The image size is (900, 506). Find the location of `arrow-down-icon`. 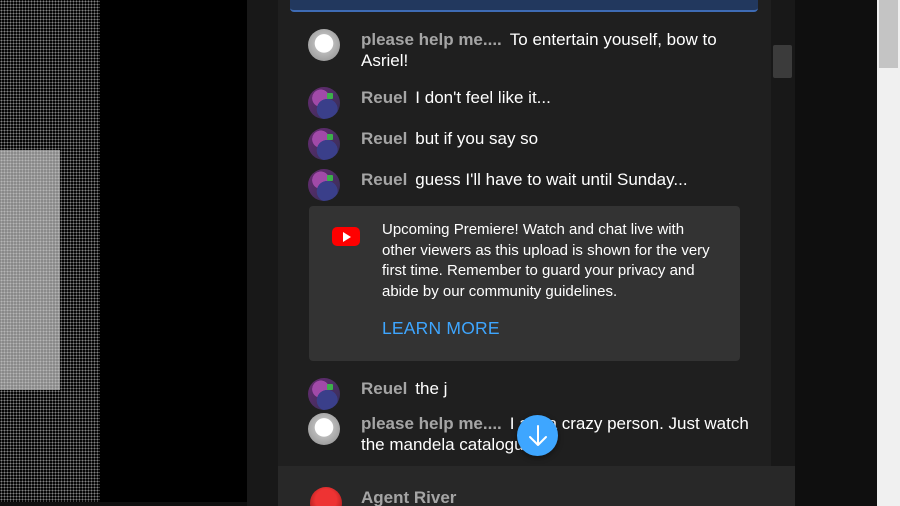

arrow-down-icon is located at coordinates (538, 435).